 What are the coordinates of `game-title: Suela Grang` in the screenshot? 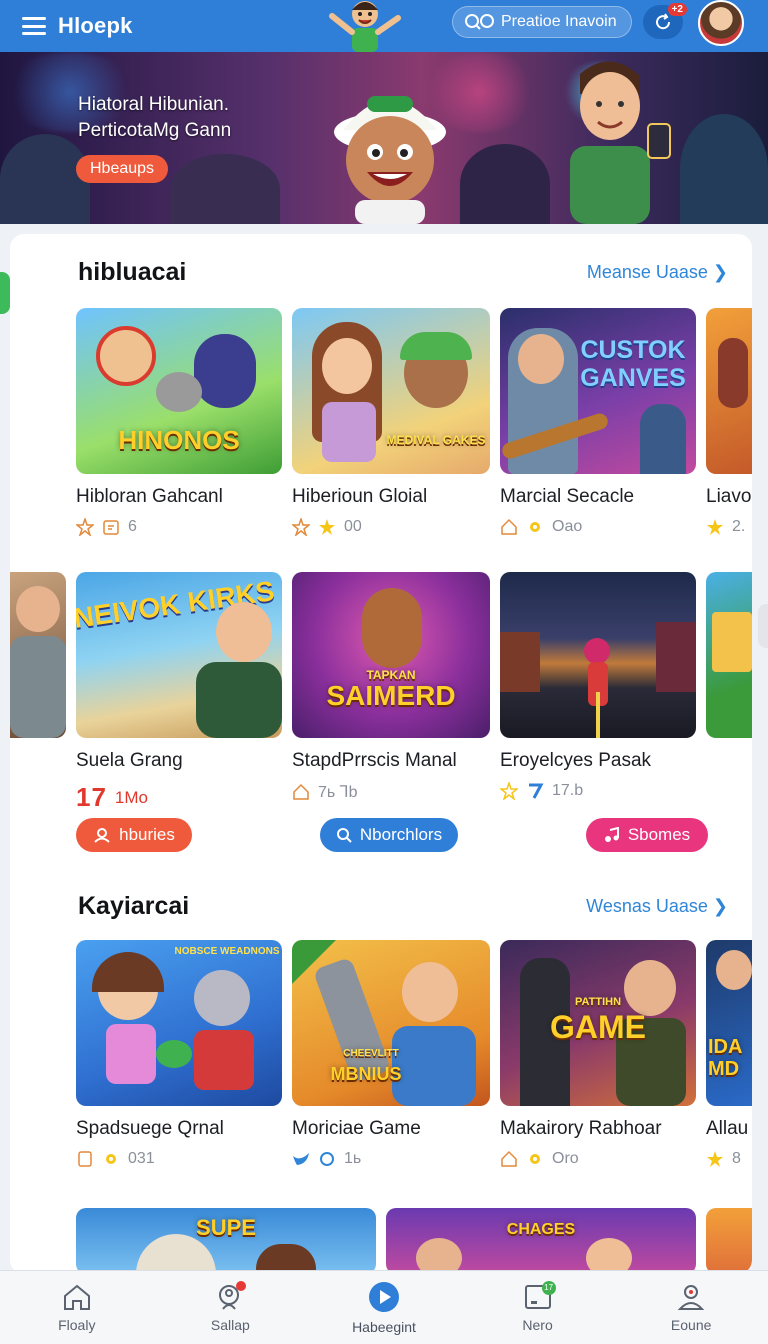 It's located at (129, 760).